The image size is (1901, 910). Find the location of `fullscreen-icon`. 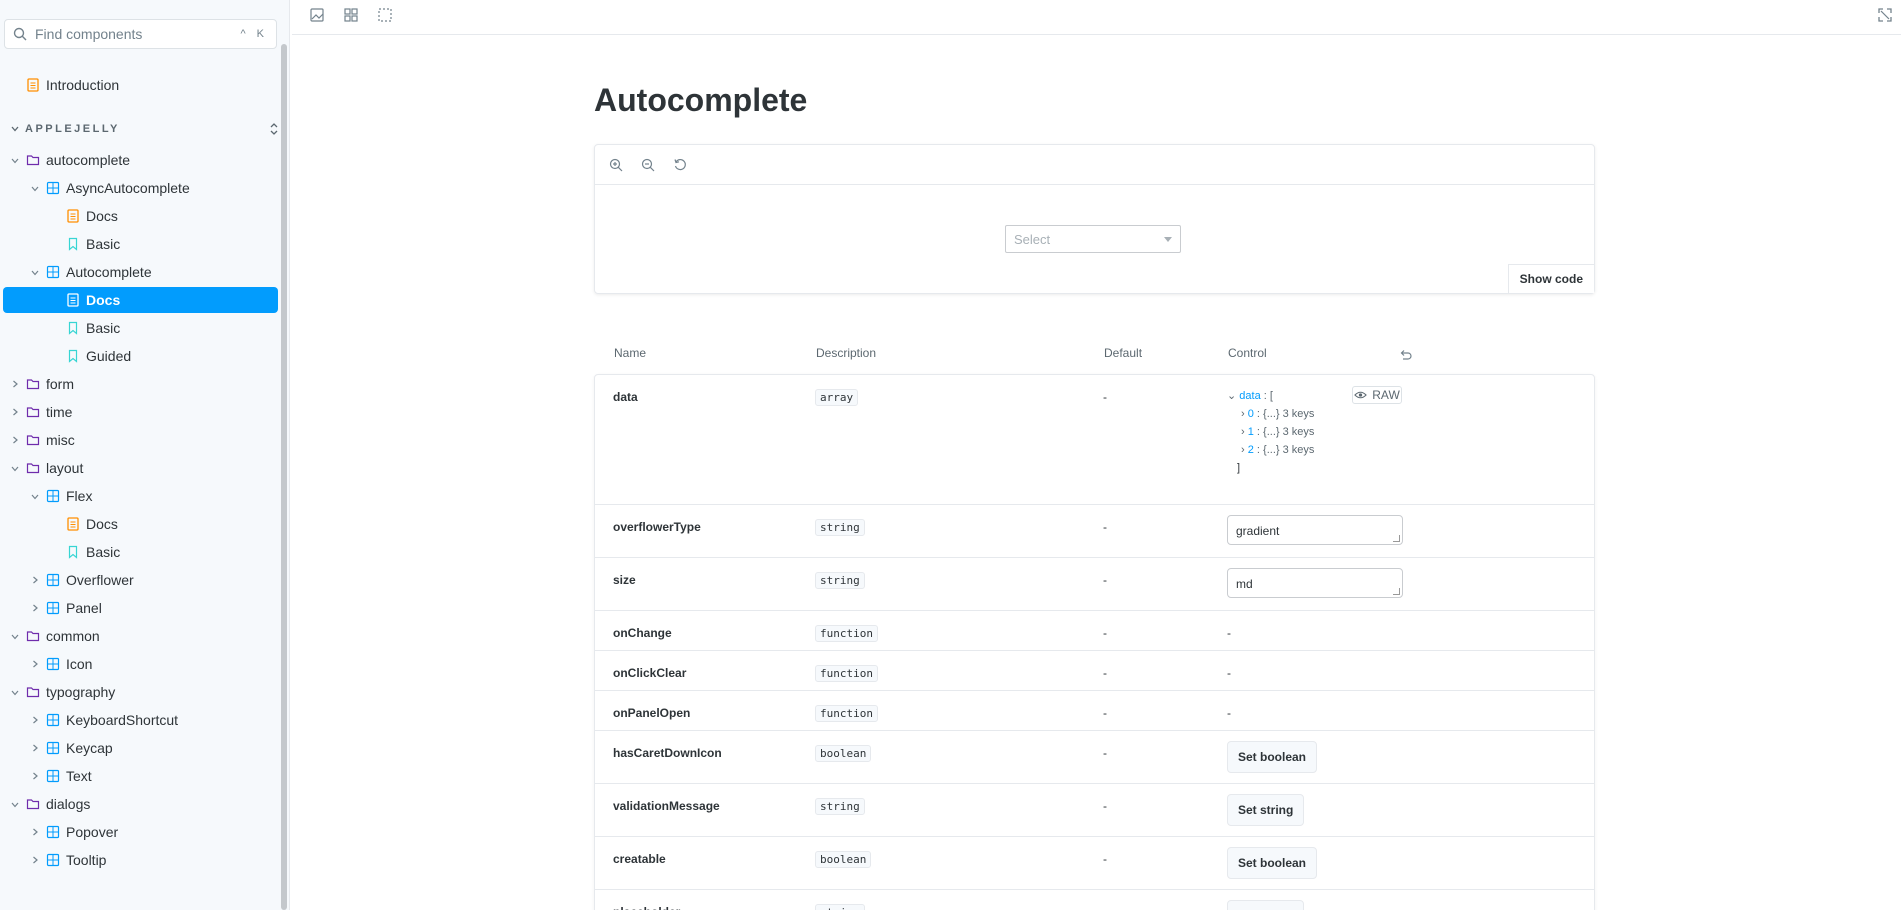

fullscreen-icon is located at coordinates (1885, 15).